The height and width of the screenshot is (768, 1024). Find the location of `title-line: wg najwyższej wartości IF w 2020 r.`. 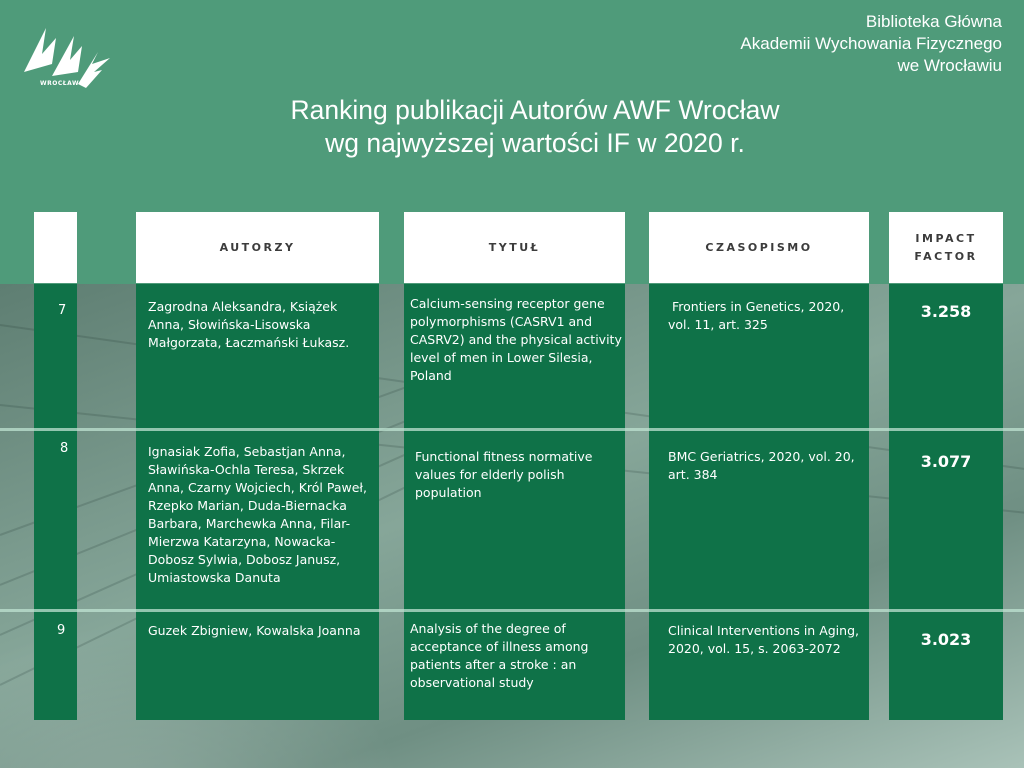

title-line: wg najwyższej wartości IF w 2020 r. is located at coordinates (535, 143).